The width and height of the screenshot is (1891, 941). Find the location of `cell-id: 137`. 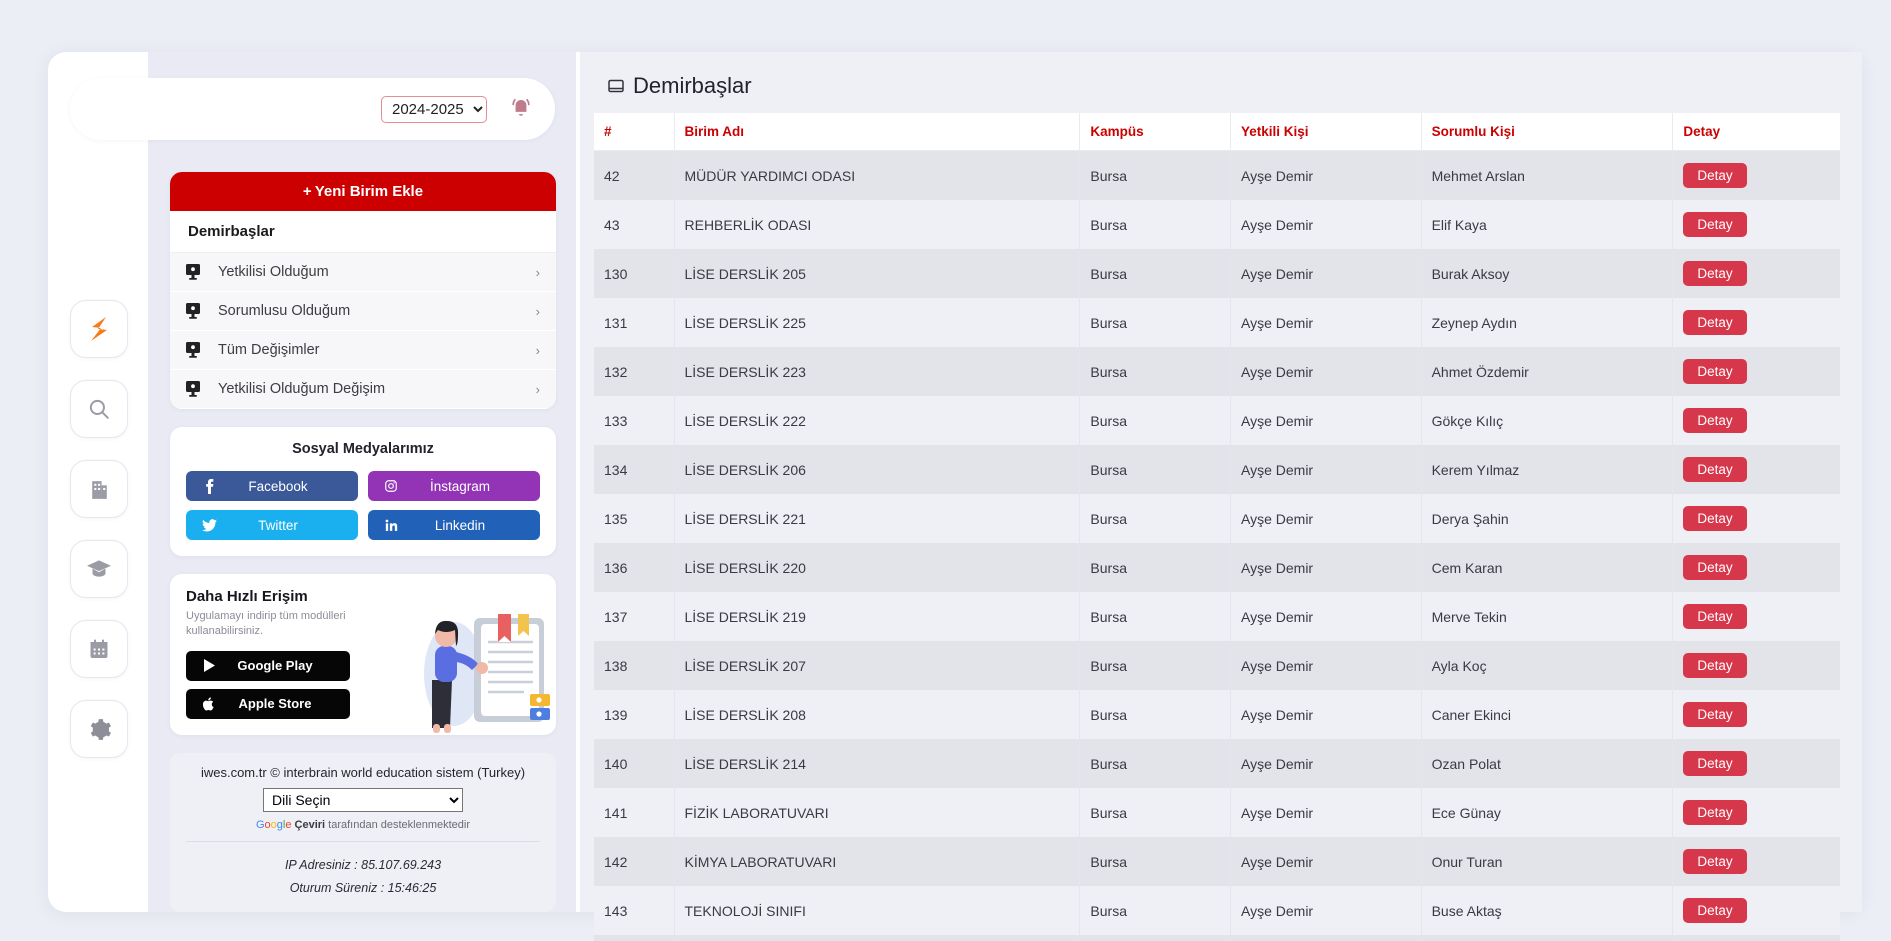

cell-id: 137 is located at coordinates (634, 616).